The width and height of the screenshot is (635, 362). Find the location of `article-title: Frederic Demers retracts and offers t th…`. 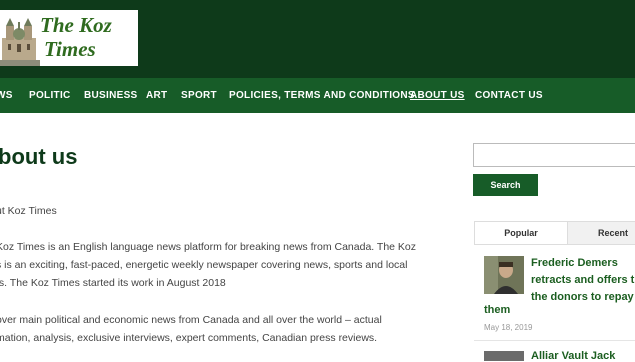

article-title: Frederic Demers retracts and offers t th… is located at coordinates (583, 280).